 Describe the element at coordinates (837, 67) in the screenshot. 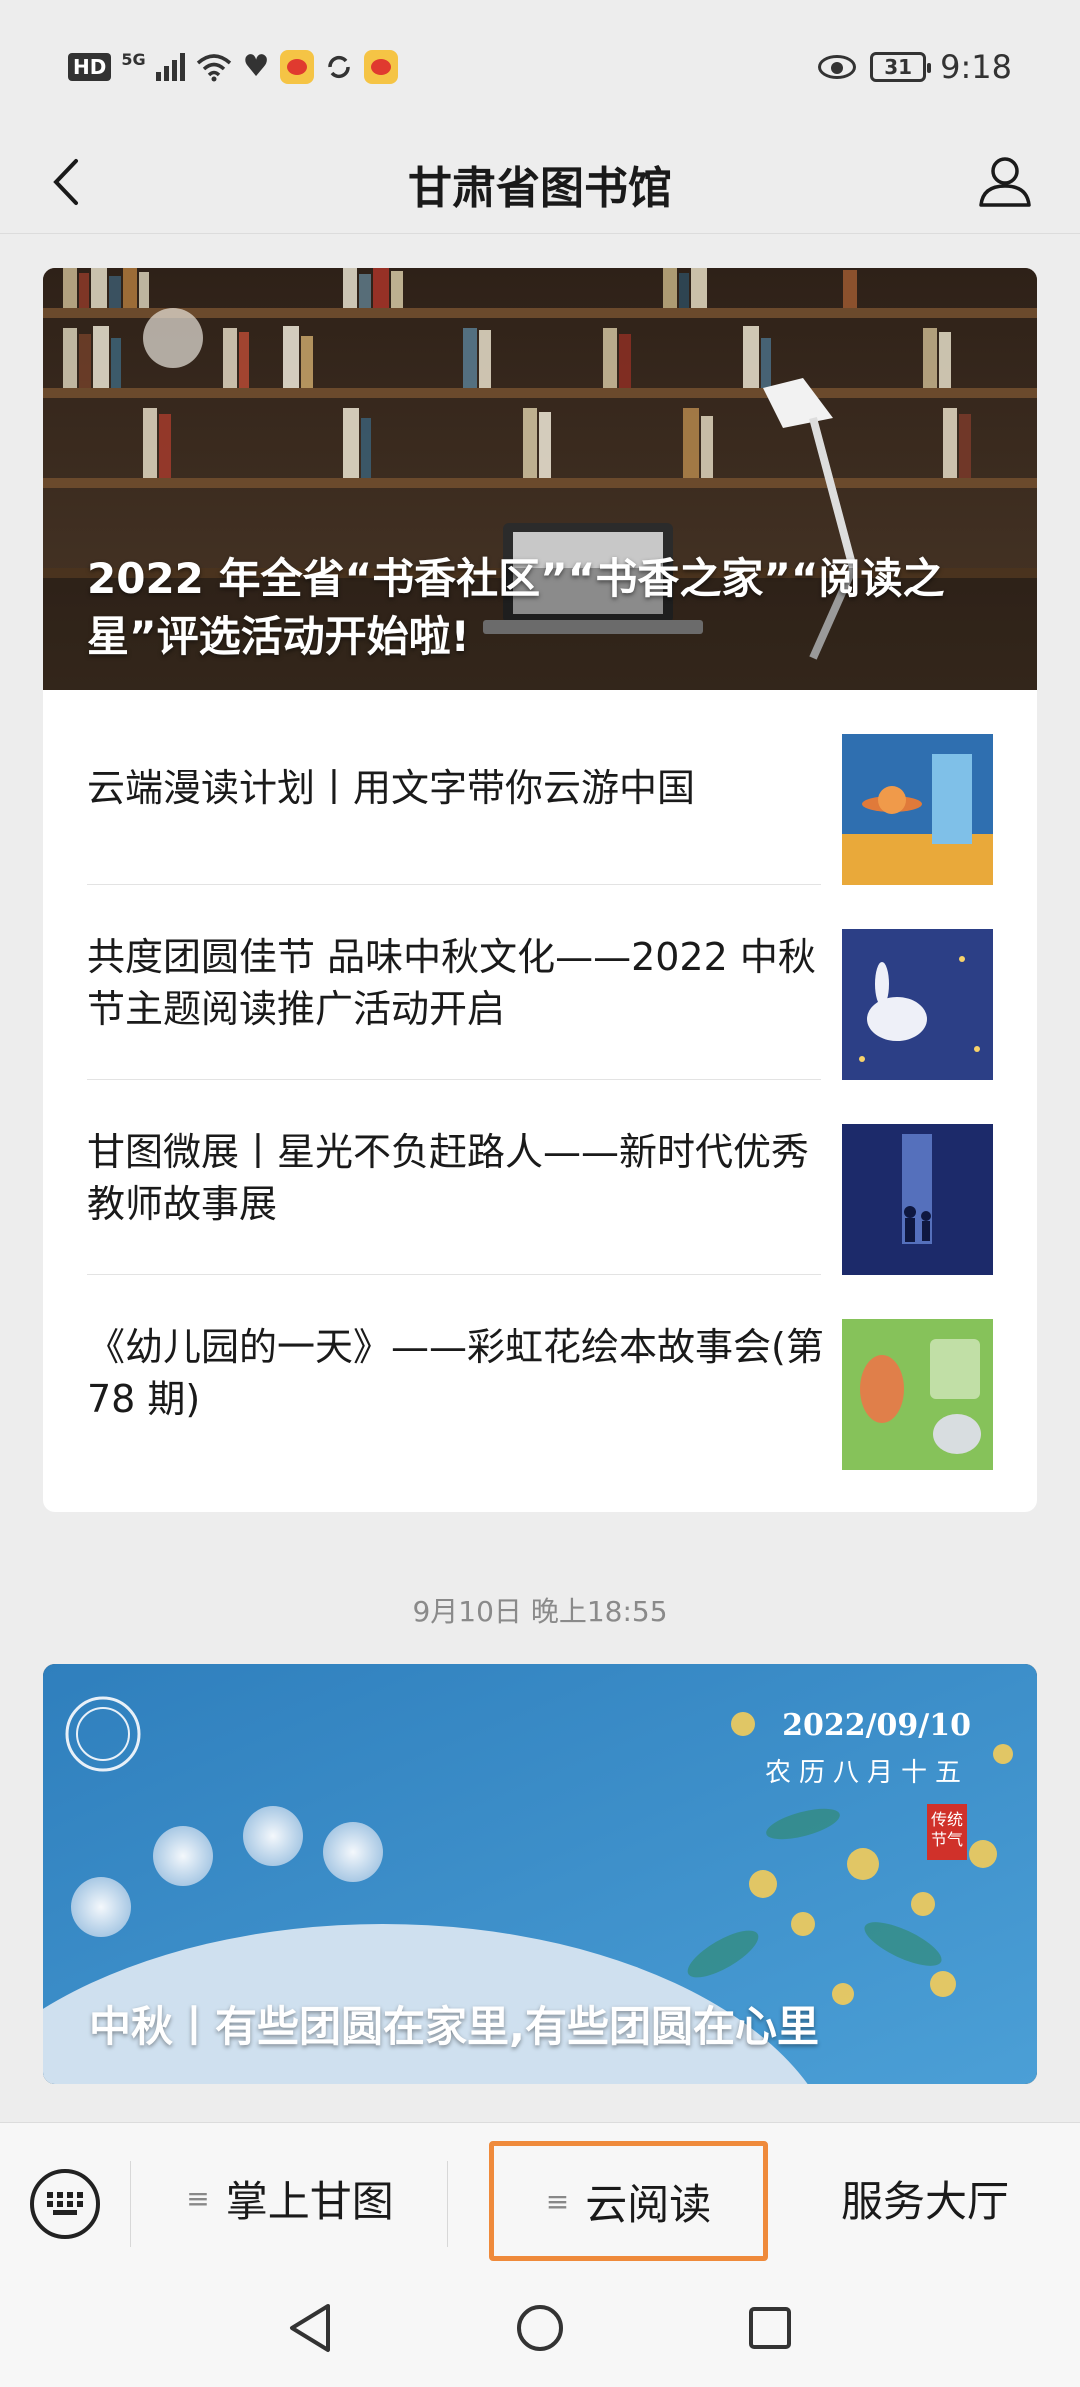

I see `eye-icon` at that location.